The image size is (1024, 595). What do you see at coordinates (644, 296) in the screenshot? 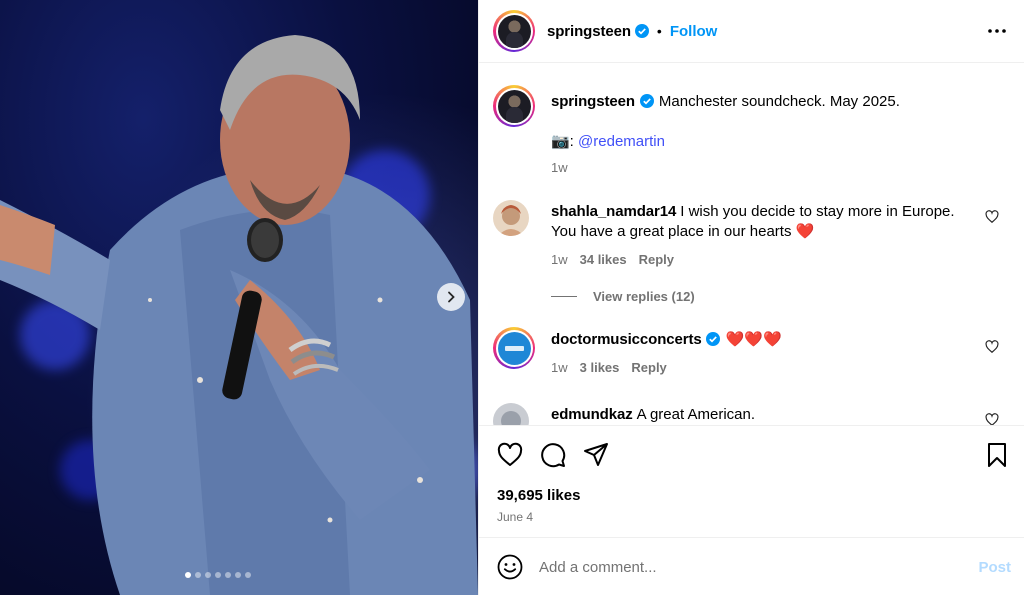
I see `view-replies-label: View replies (12)` at bounding box center [644, 296].